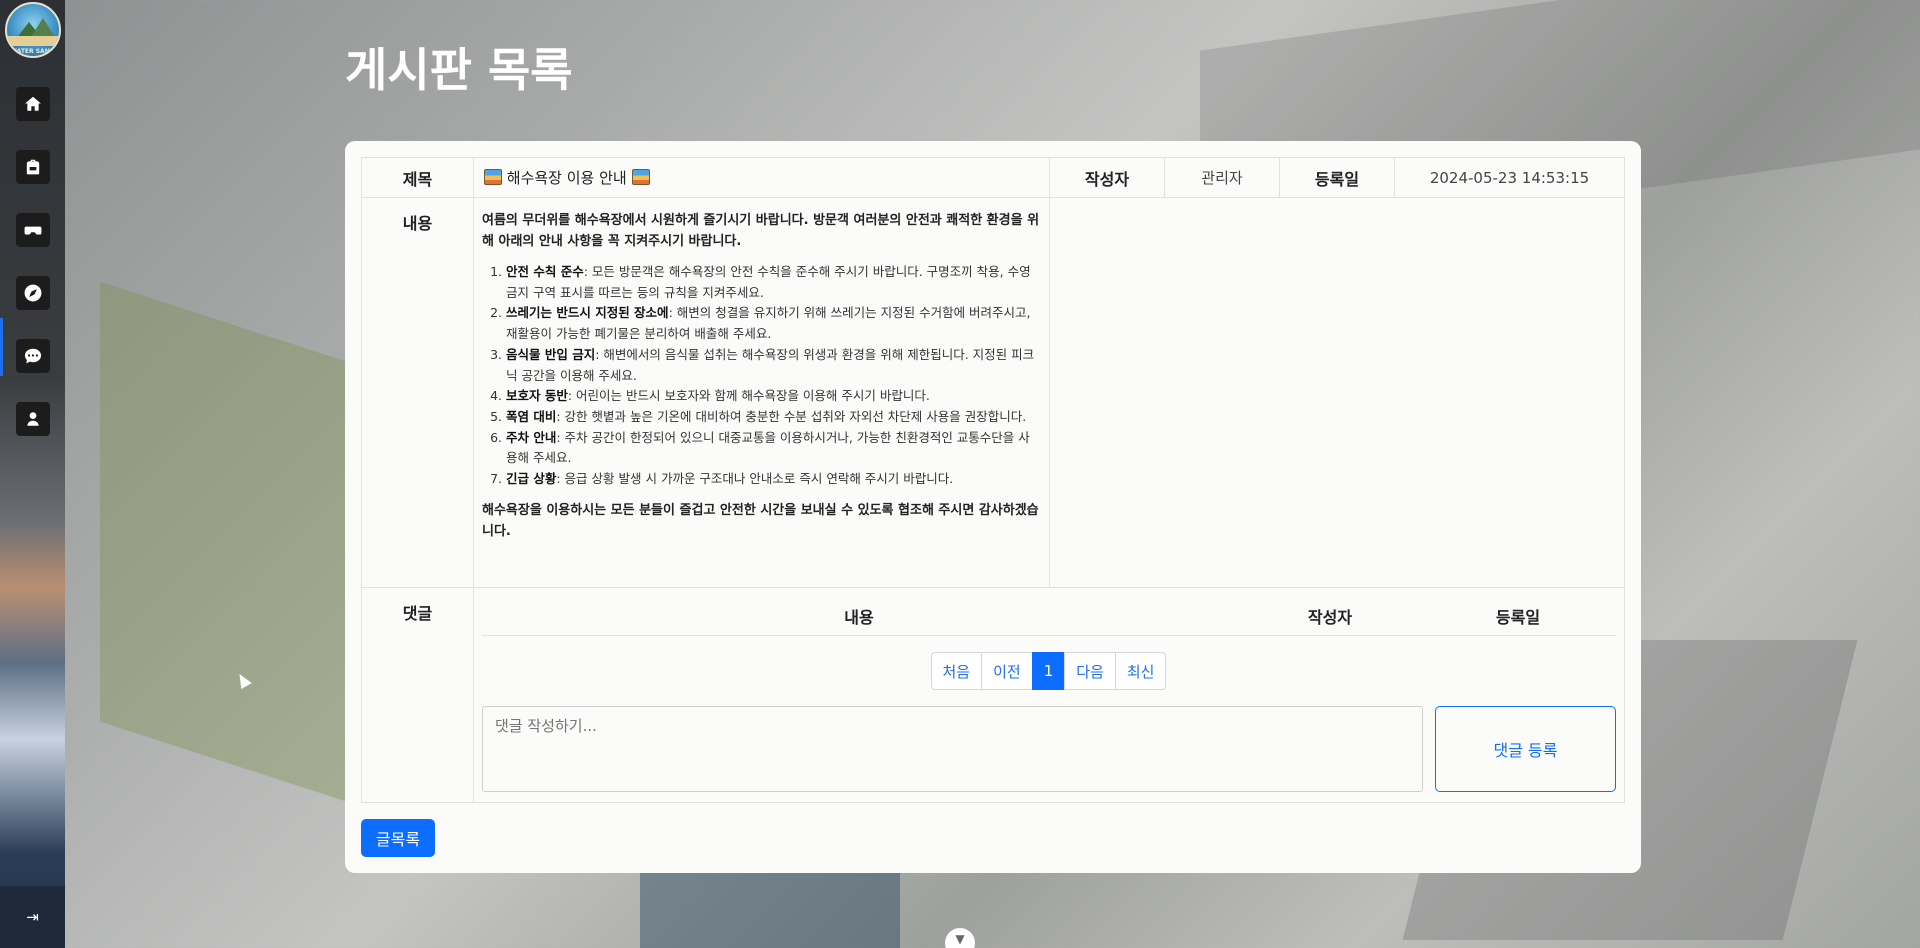  I want to click on chevron-down-icon: ▼, so click(960, 939).